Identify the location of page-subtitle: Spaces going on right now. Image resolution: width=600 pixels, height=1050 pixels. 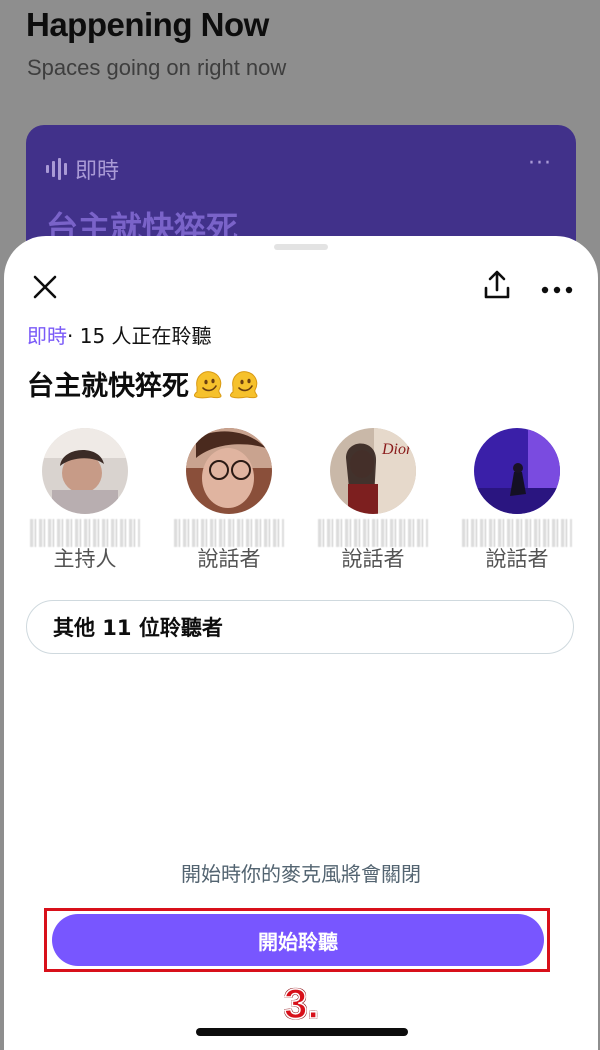
(157, 67).